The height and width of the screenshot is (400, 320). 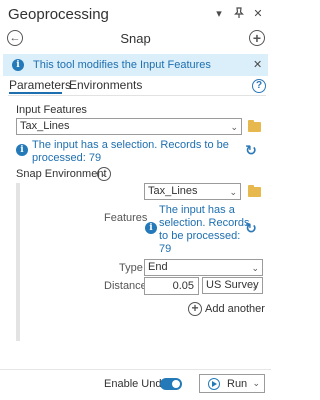 I want to click on type-label: Type, so click(x=131, y=268).